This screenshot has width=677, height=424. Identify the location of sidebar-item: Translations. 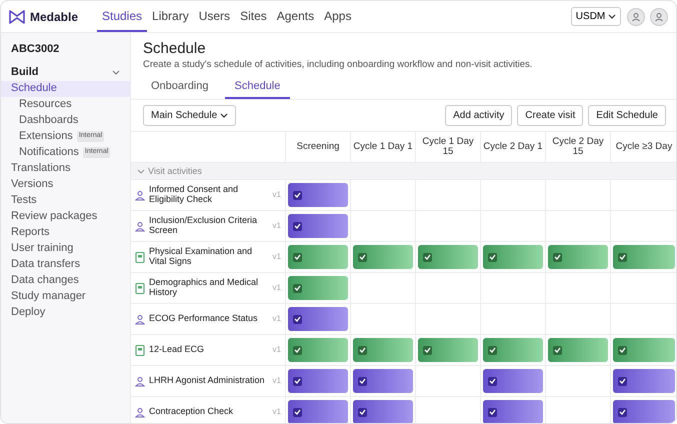
(65, 168).